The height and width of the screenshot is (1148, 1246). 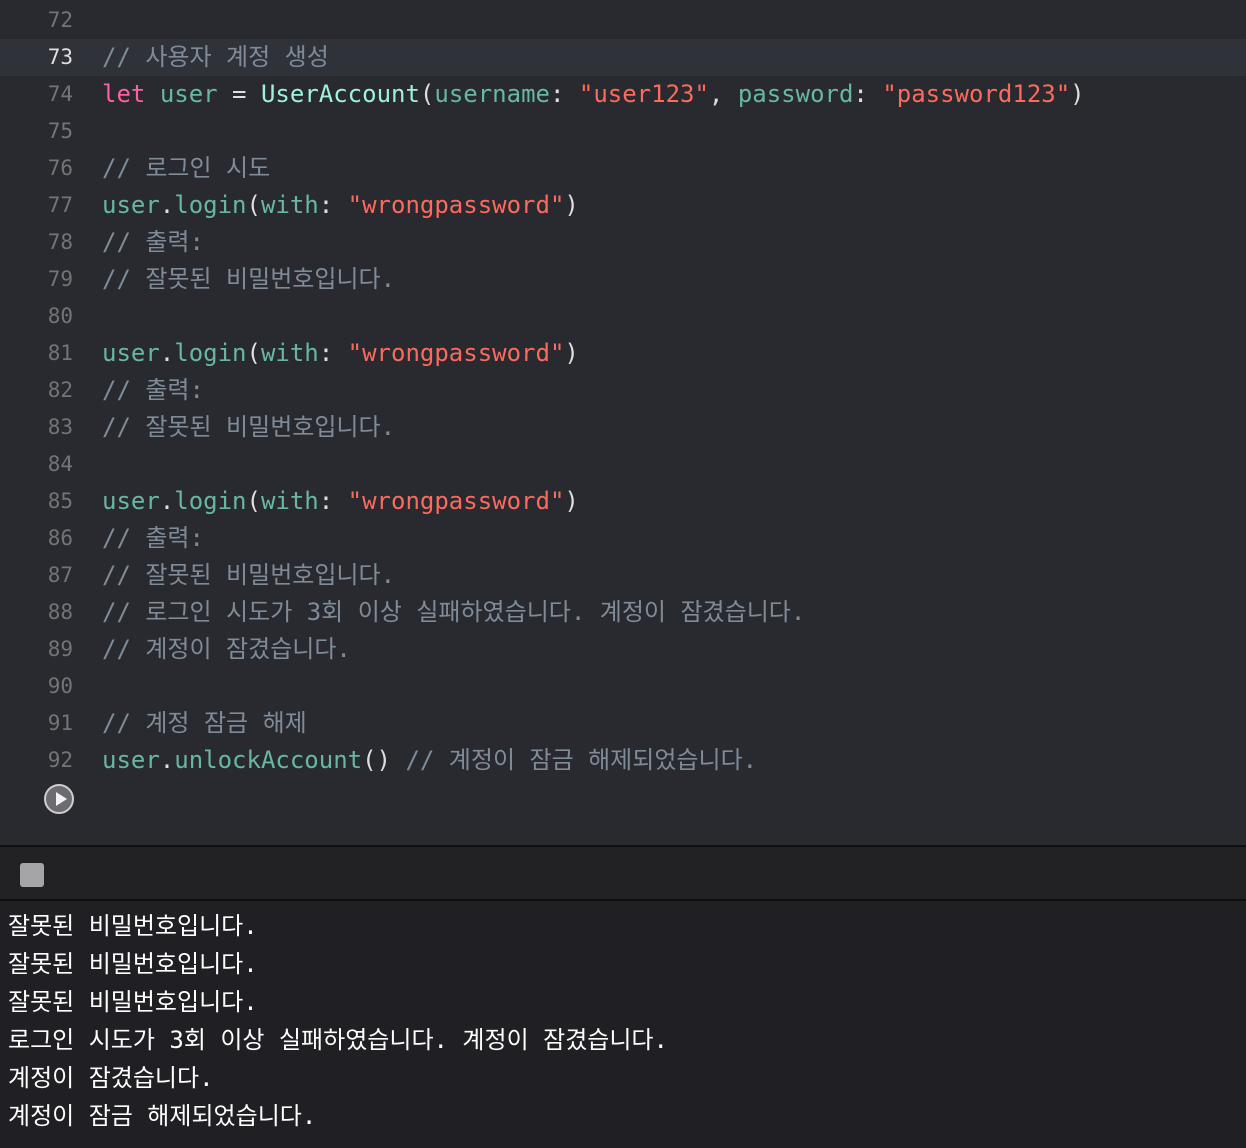 I want to click on code-token-comment: // 사용자 계정 생성, so click(x=215, y=57).